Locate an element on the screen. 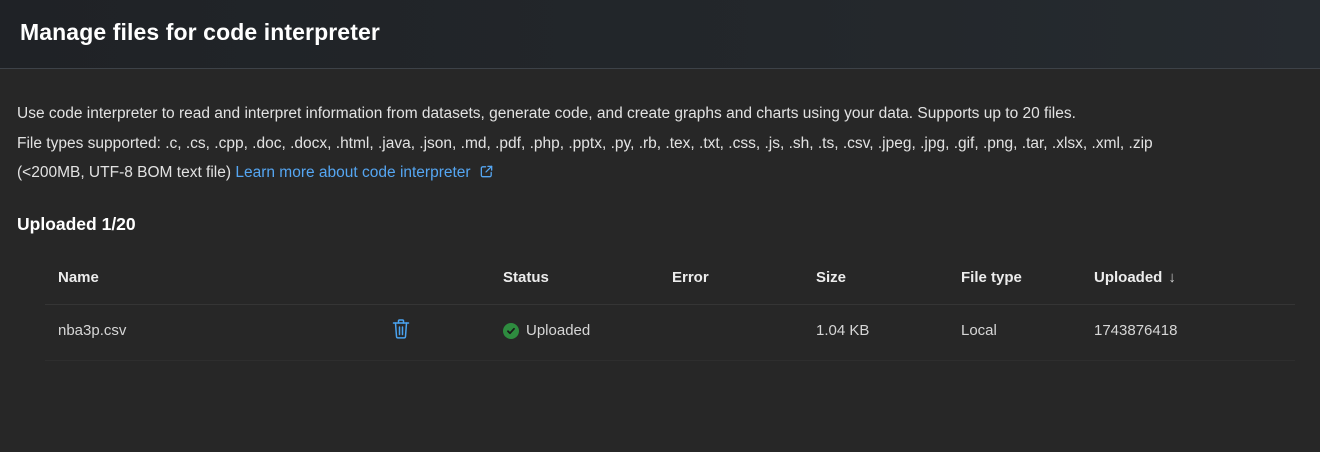 Image resolution: width=1320 pixels, height=452 pixels. dialog-title: Manage files for code interpreter is located at coordinates (200, 32).